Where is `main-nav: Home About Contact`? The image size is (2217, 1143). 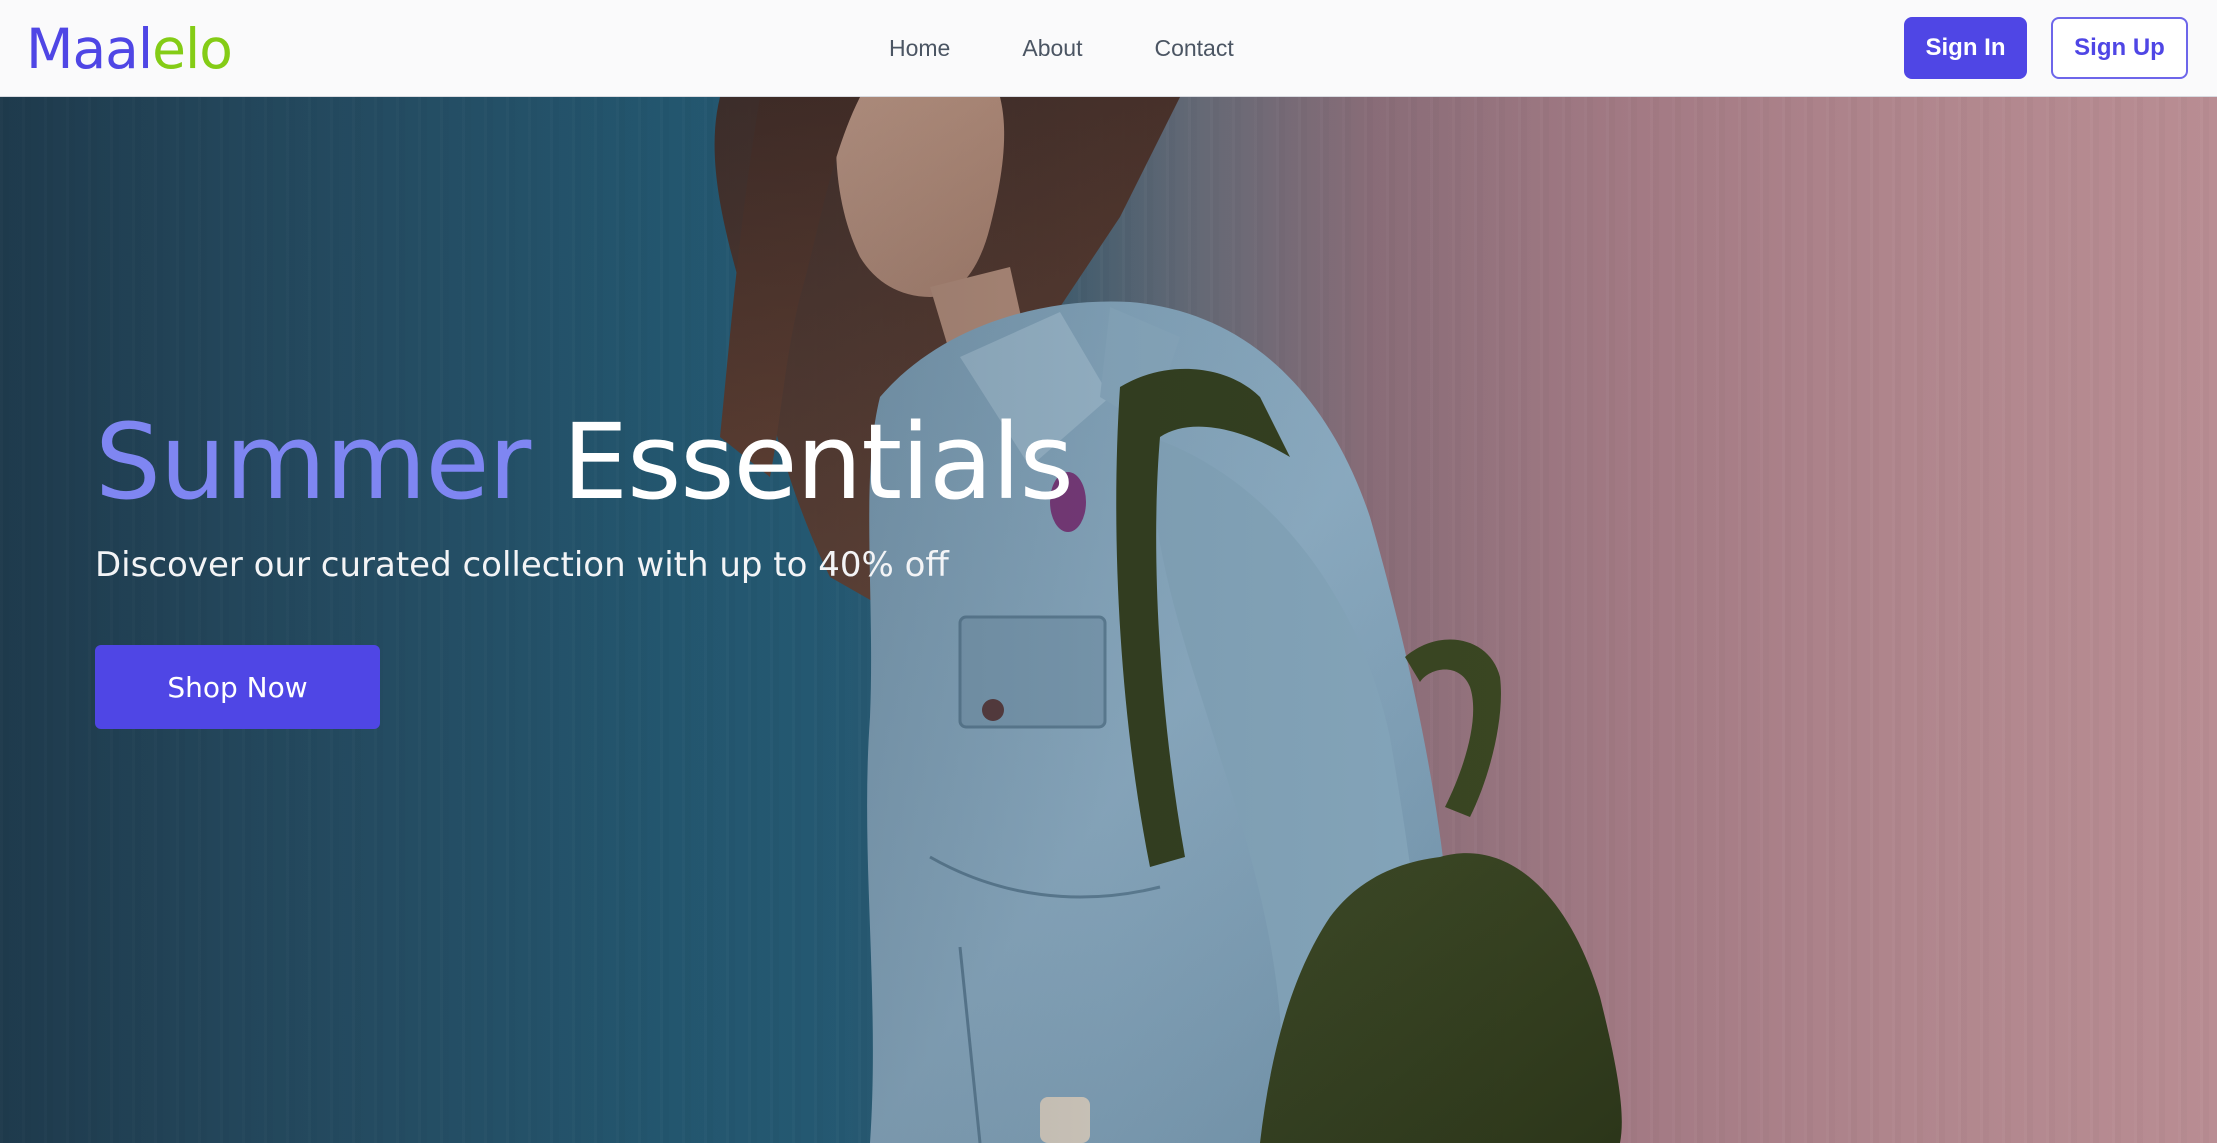
main-nav: Home About Contact is located at coordinates (1061, 48).